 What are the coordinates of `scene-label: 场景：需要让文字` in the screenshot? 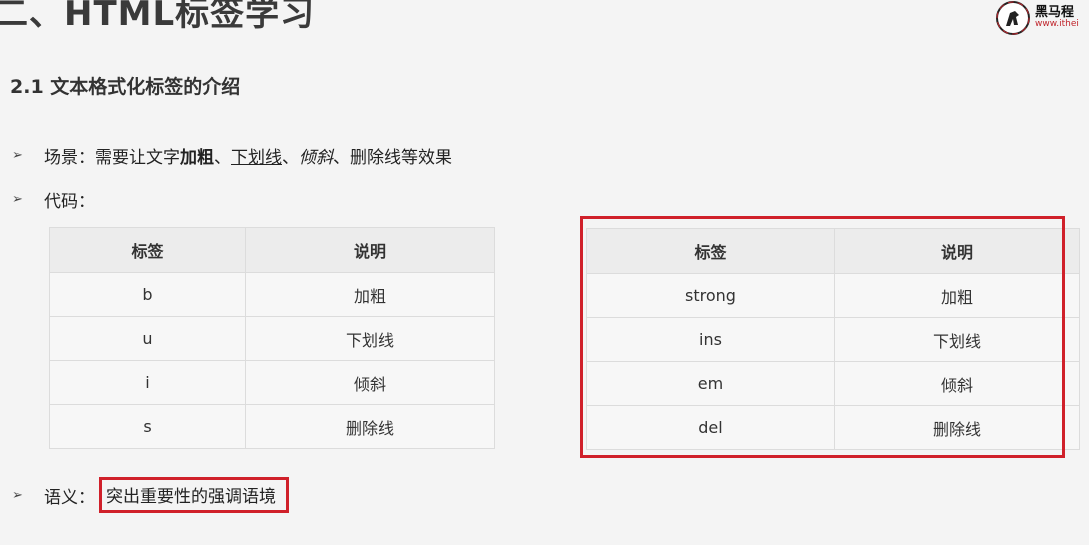 It's located at (112, 158).